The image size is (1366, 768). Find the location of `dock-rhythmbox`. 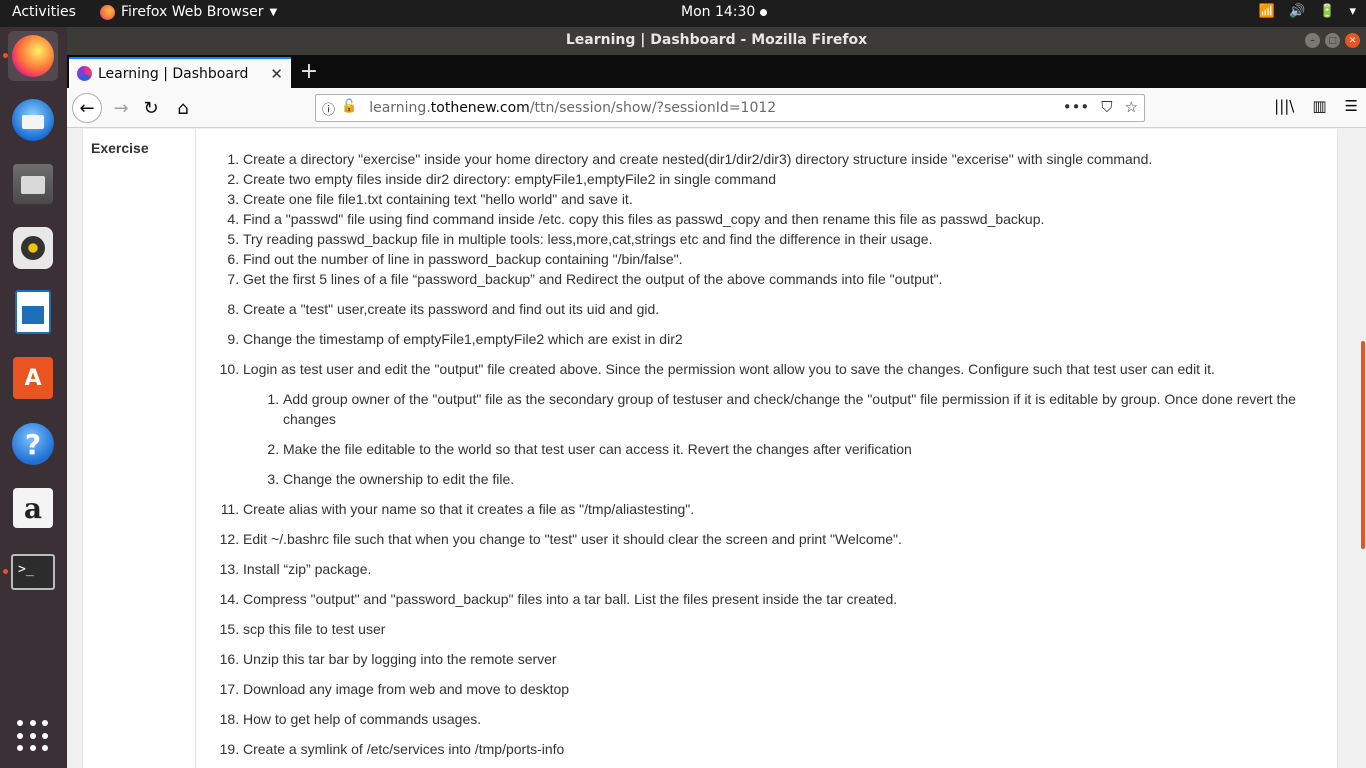

dock-rhythmbox is located at coordinates (33, 248).